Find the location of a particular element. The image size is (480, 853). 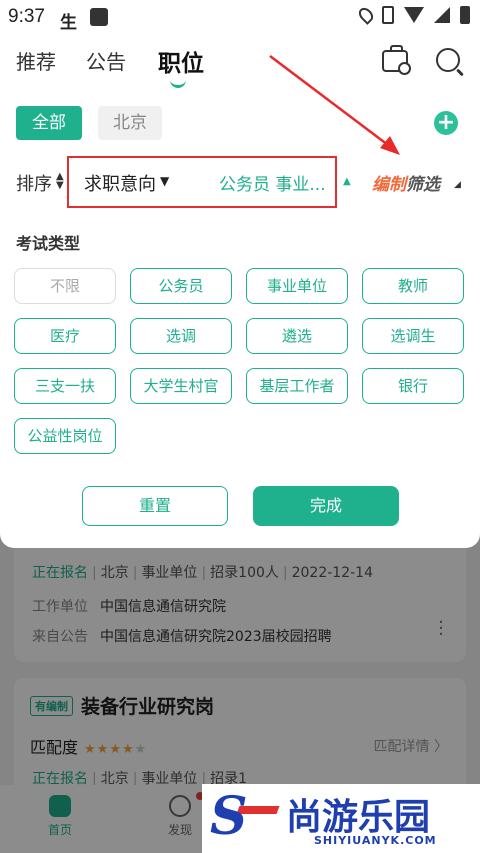

option-civil-servant: 公务员 is located at coordinates (181, 286).